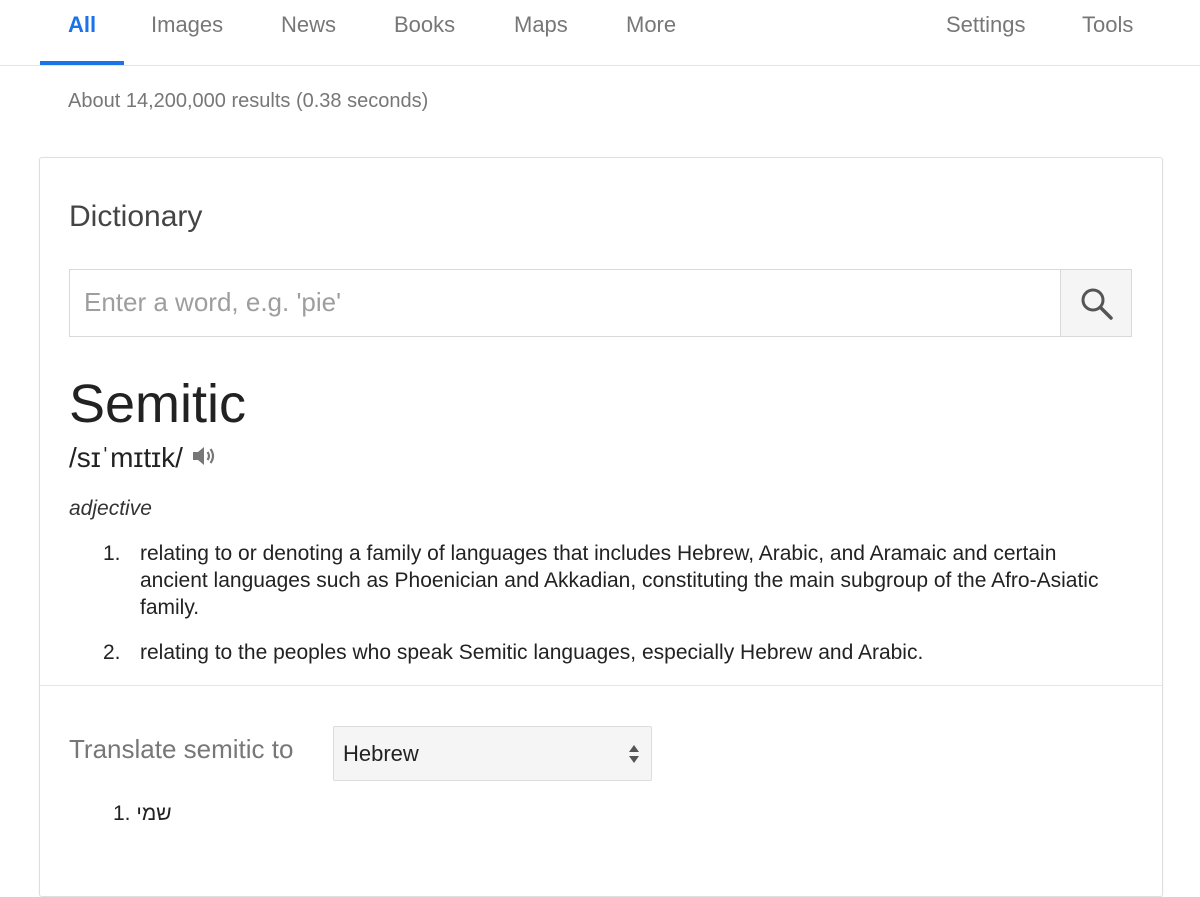 The height and width of the screenshot is (897, 1200). Describe the element at coordinates (601, 685) in the screenshot. I see `section-divider` at that location.